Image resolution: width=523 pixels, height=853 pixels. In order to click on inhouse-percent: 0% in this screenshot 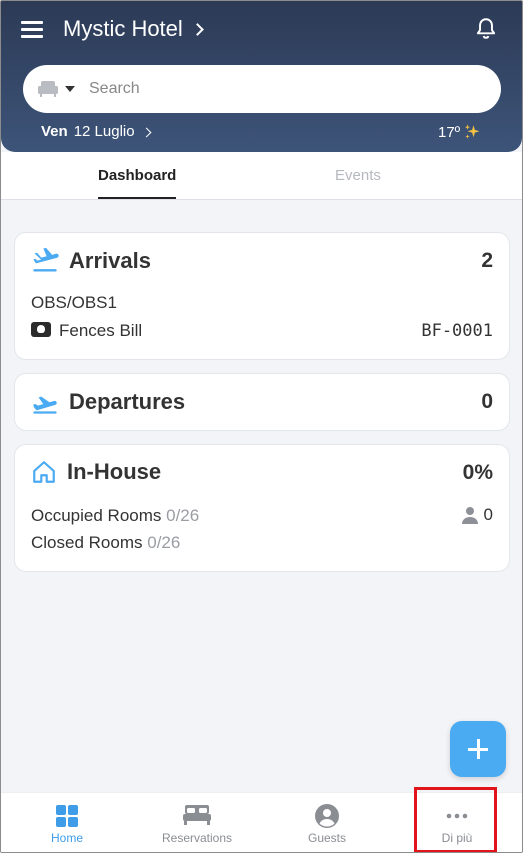, I will do `click(477, 472)`.